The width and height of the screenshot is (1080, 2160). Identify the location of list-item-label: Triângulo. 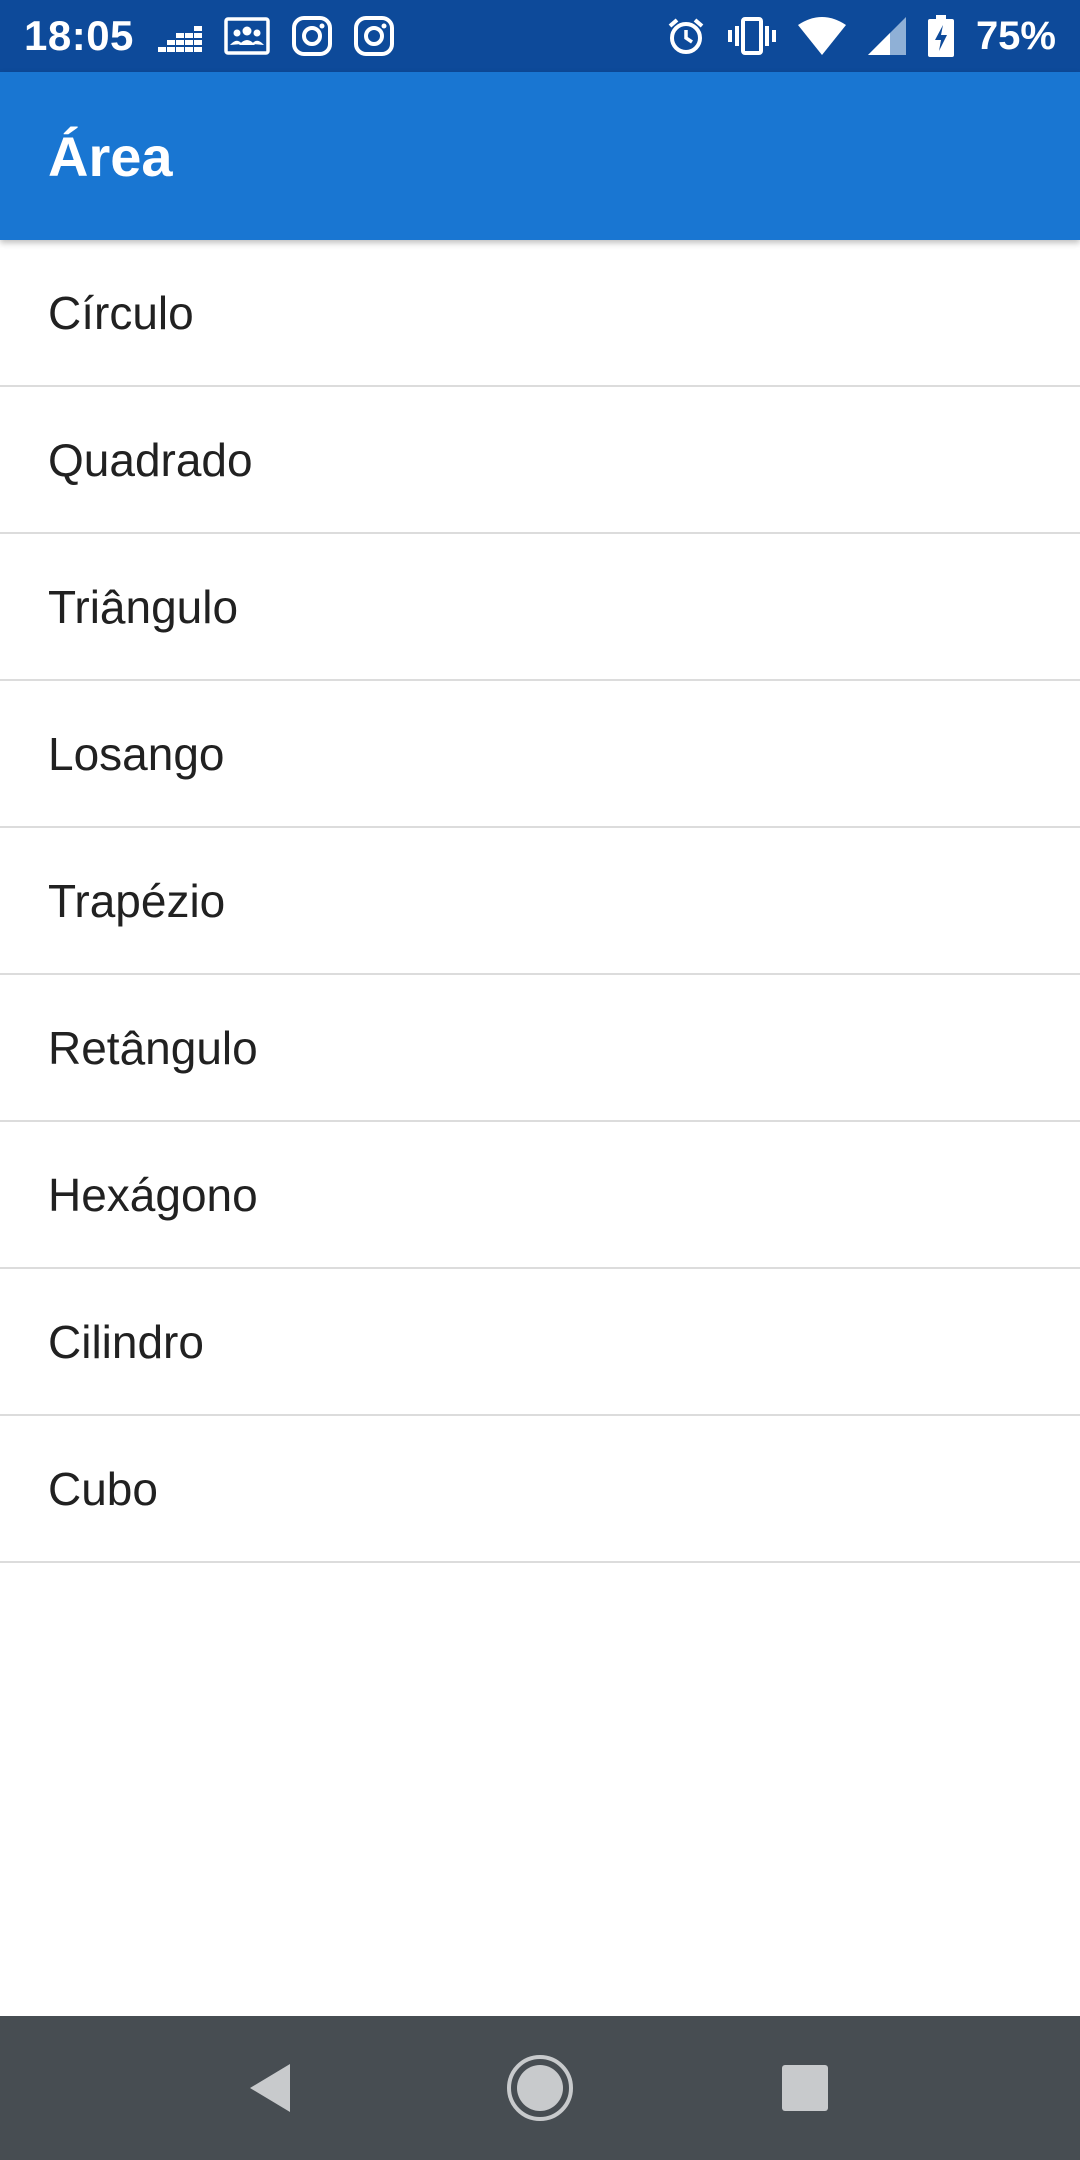
(143, 606).